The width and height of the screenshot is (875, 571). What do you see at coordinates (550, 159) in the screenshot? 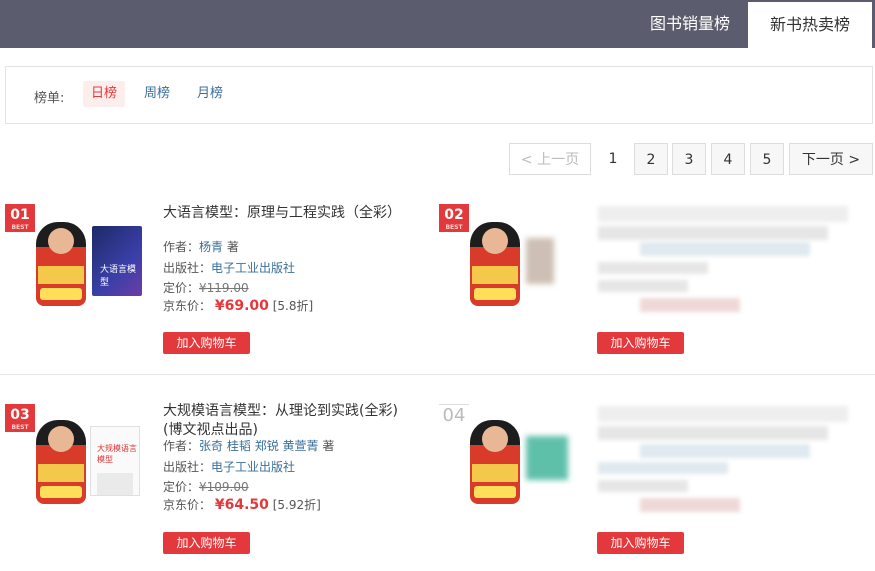
I see `prev-page-button: < 上一页` at bounding box center [550, 159].